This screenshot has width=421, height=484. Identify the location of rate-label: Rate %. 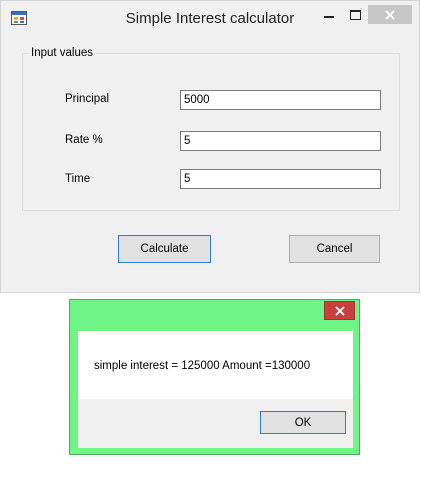
(84, 140).